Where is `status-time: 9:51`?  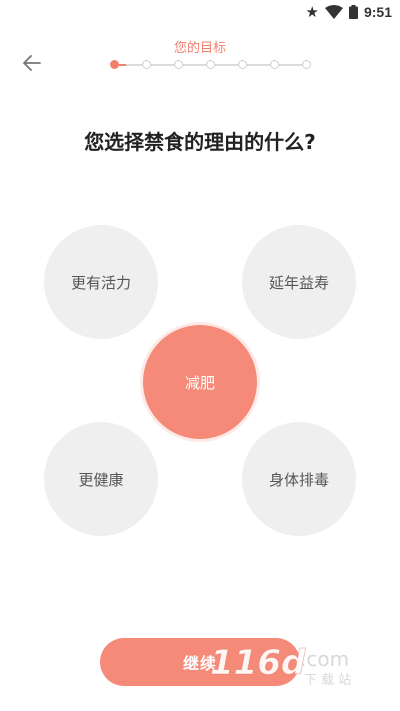
status-time: 9:51 is located at coordinates (377, 12).